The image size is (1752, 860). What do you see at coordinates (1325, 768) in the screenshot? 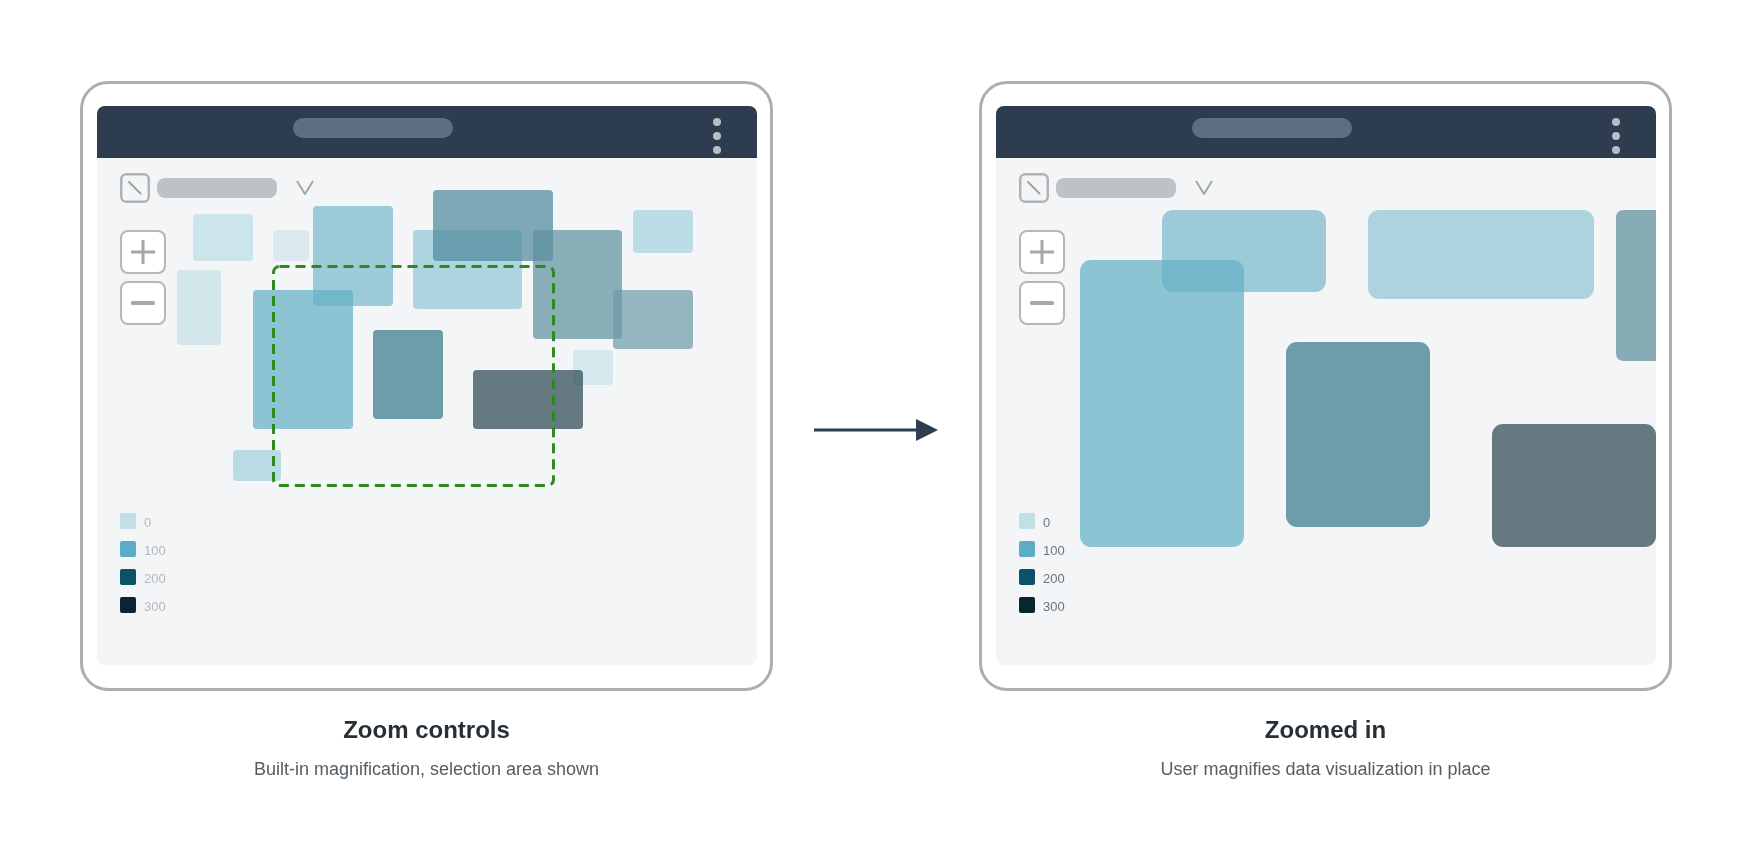
I see `caption-text: User magnifies data visualization in place` at bounding box center [1325, 768].